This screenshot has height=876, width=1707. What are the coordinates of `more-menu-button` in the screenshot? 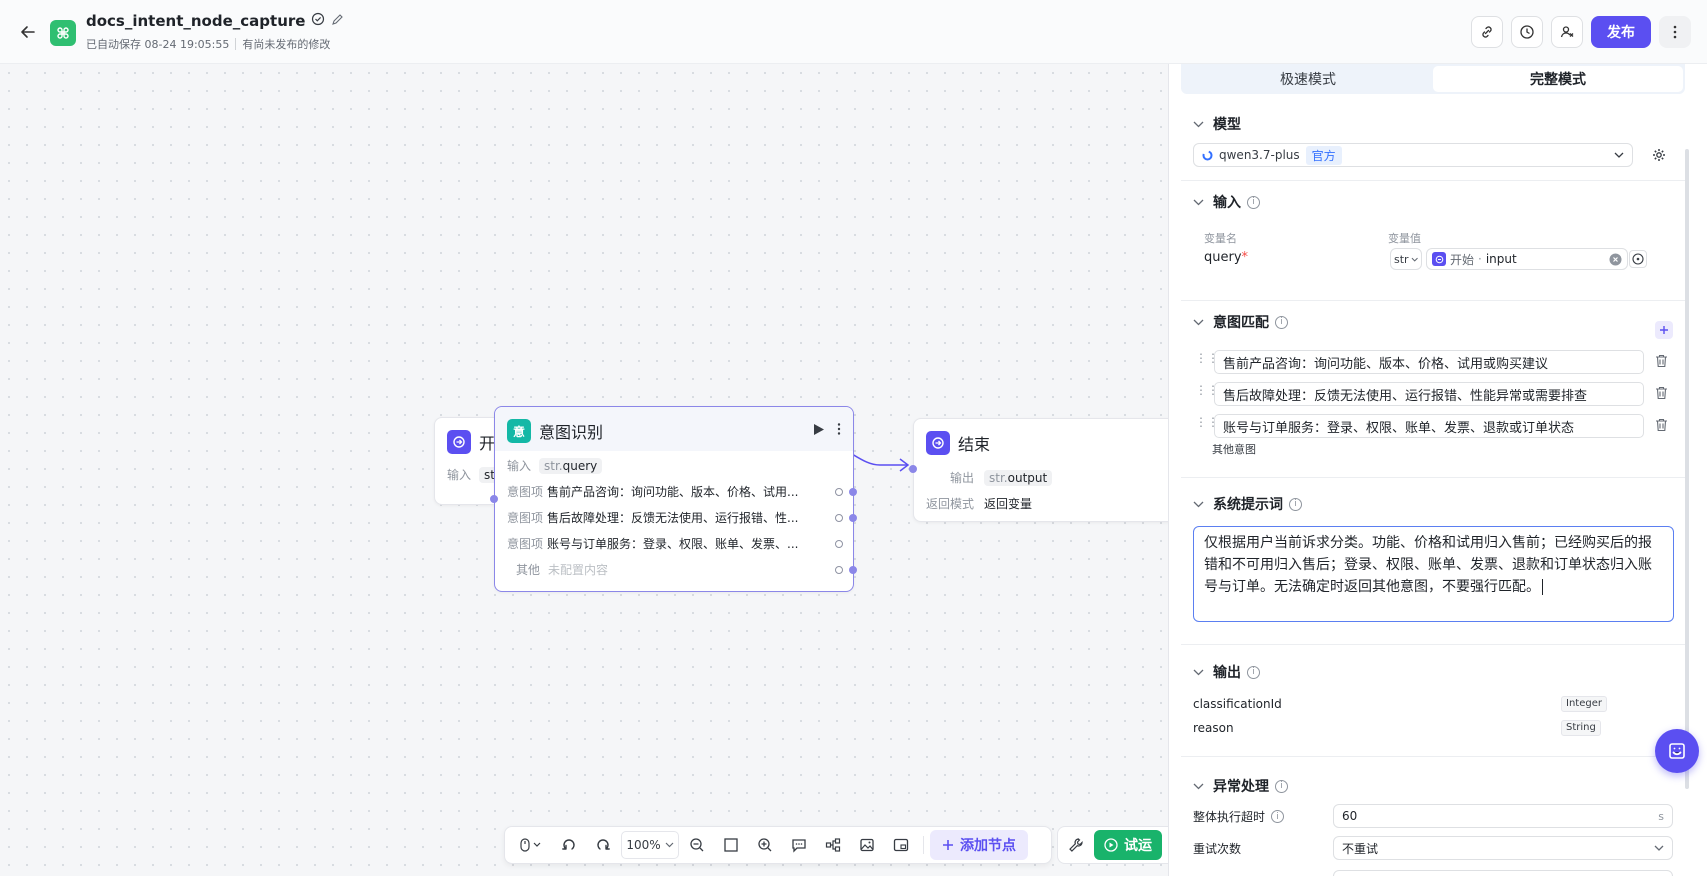 It's located at (1675, 32).